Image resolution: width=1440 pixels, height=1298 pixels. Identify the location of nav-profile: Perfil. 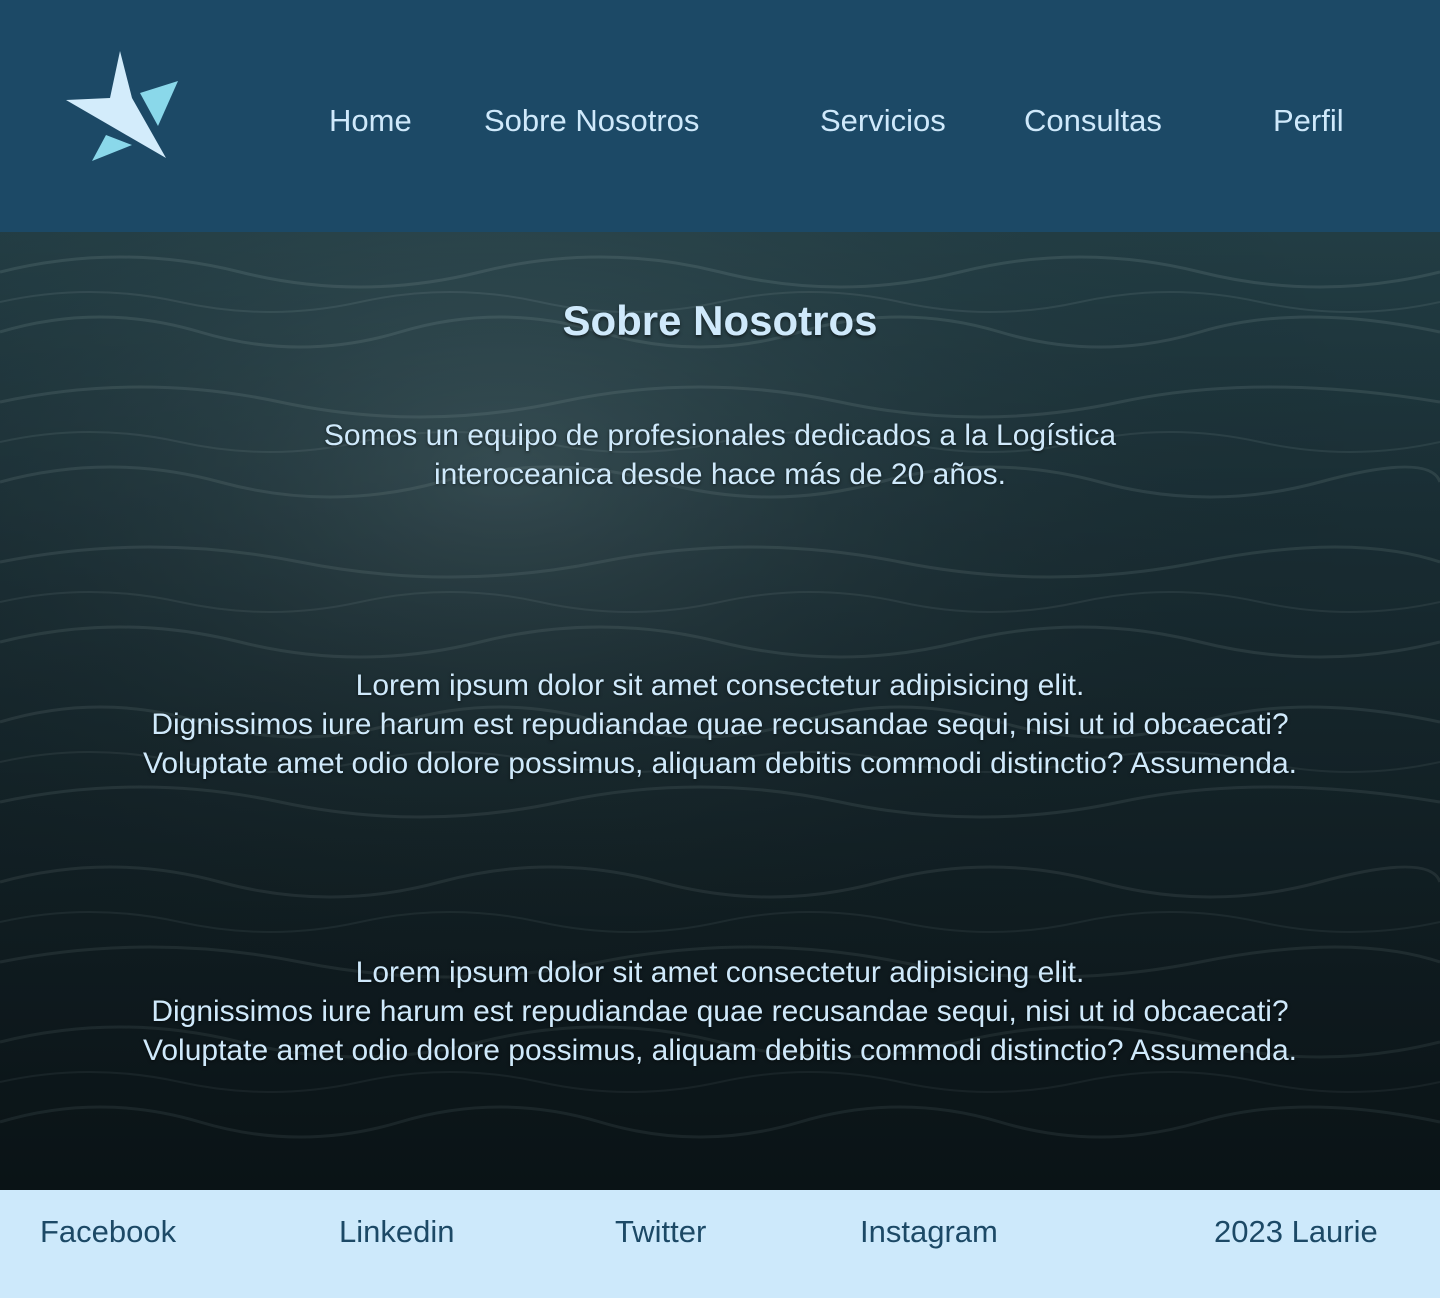
(1308, 121).